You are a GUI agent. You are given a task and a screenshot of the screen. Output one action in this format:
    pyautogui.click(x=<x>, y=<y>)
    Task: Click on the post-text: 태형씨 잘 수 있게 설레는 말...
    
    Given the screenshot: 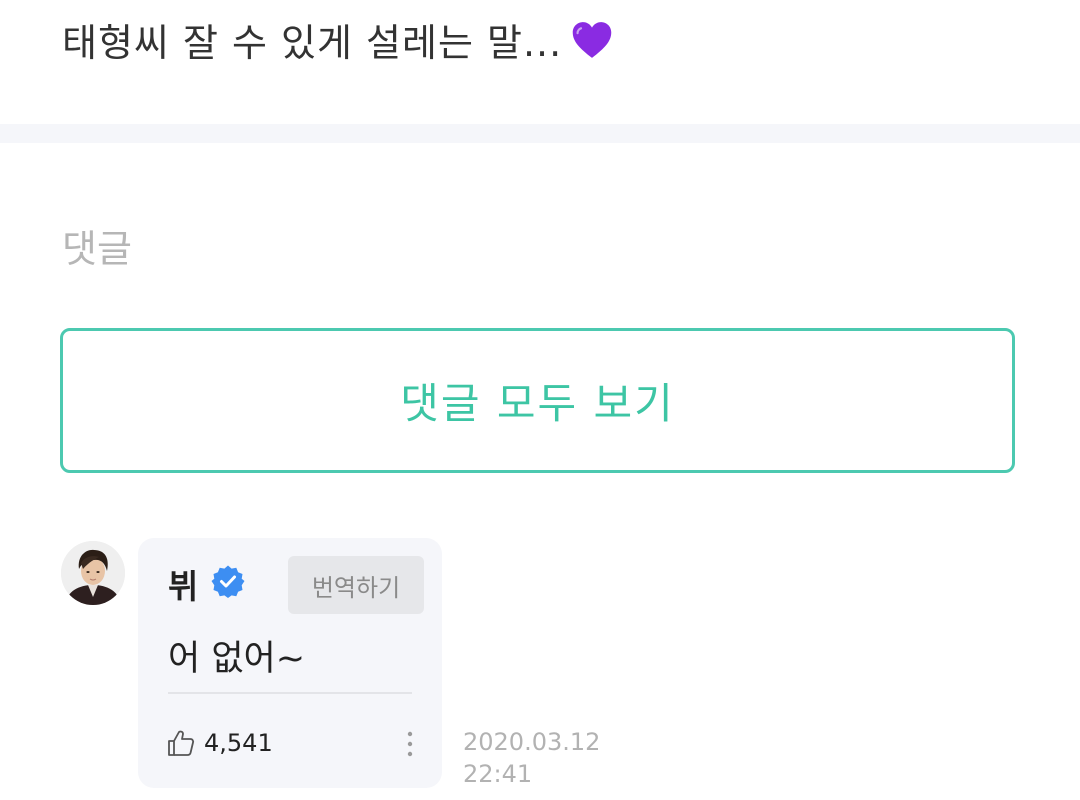 What is the action you would take?
    pyautogui.click(x=338, y=39)
    